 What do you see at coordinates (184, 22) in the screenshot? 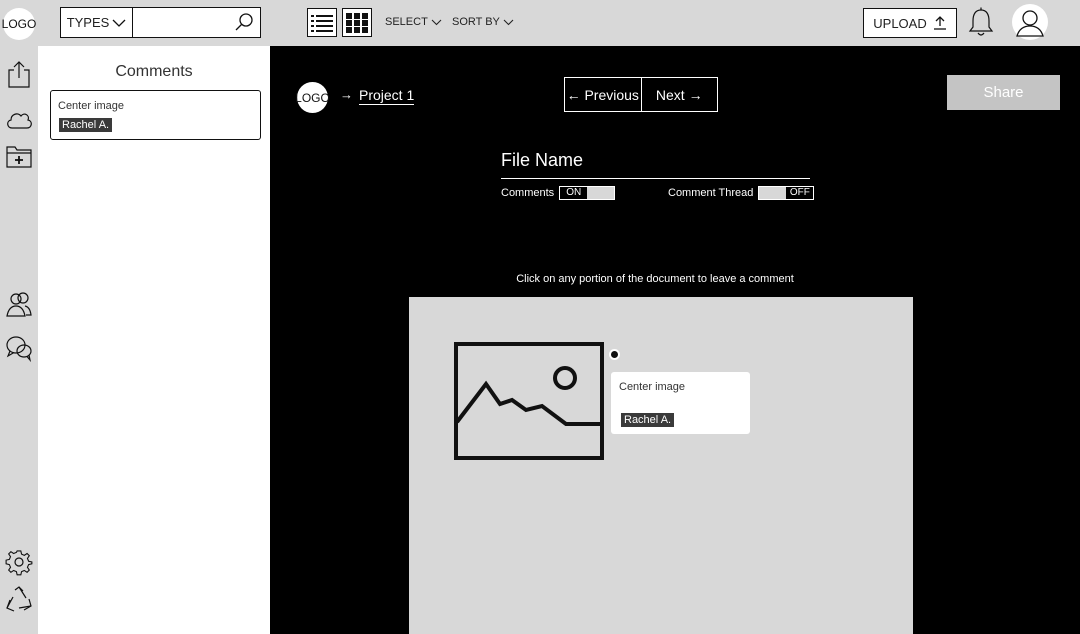
I see `search-input` at bounding box center [184, 22].